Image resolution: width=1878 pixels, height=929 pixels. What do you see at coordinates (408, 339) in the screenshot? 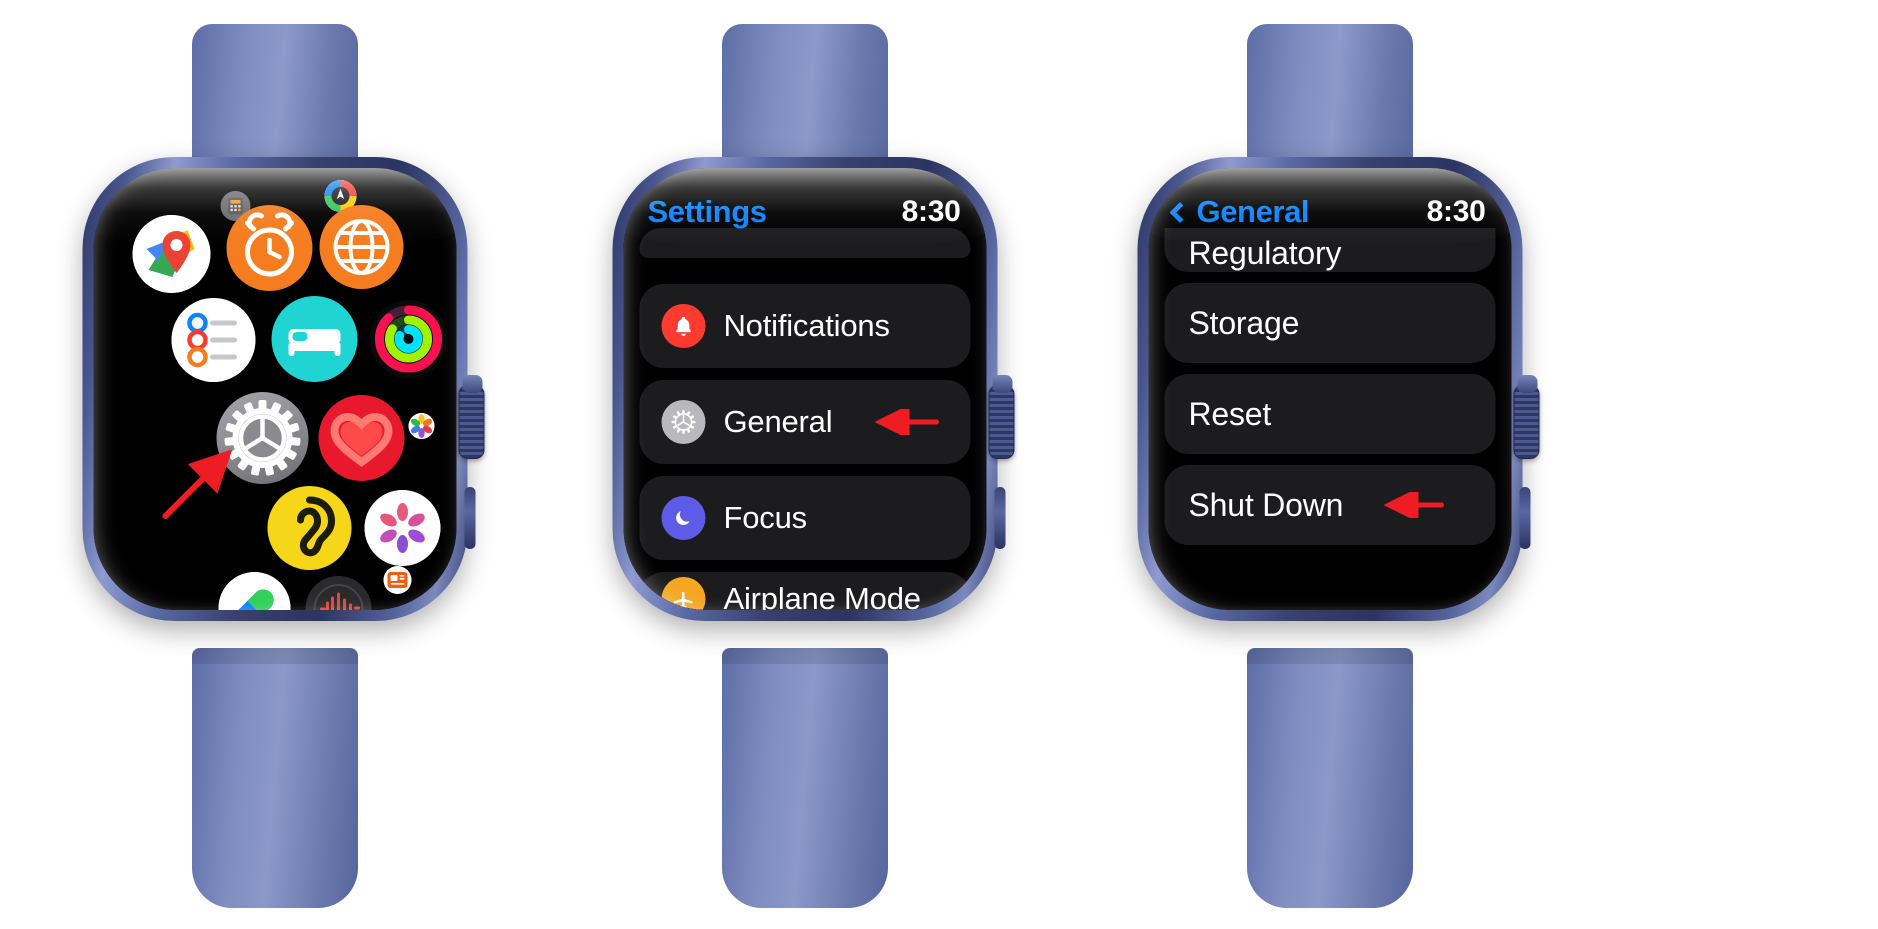
I see `app-icon-activity` at bounding box center [408, 339].